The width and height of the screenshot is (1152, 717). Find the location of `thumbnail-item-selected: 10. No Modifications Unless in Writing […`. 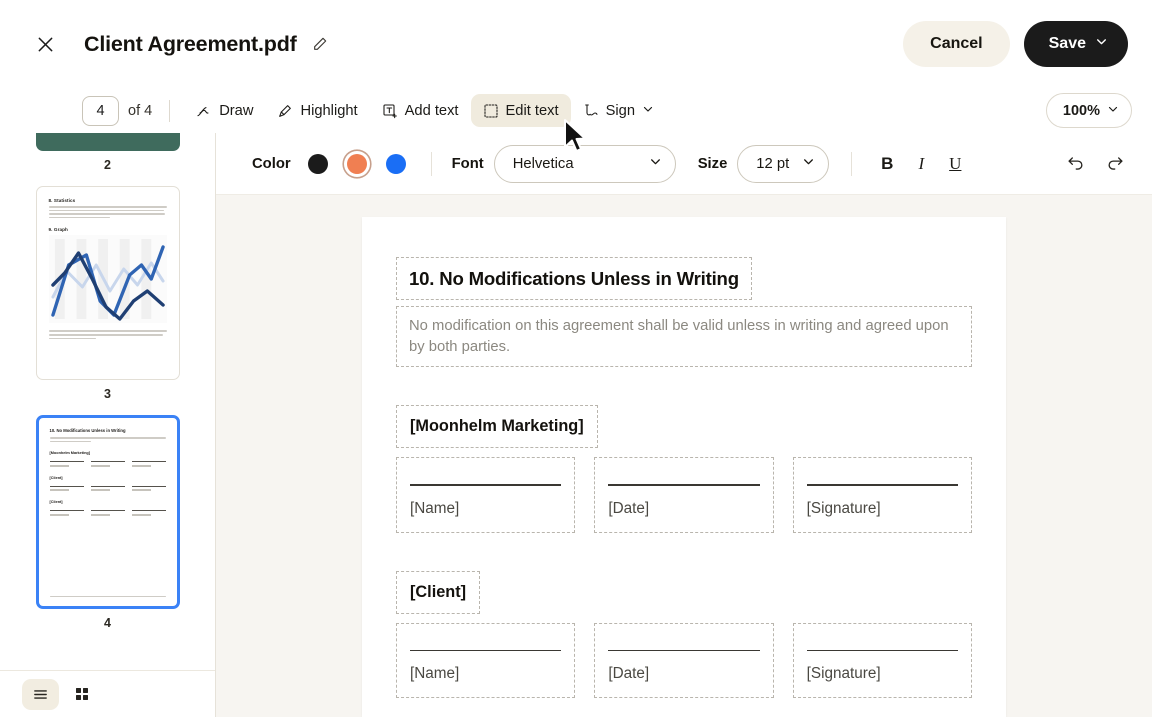

thumbnail-item-selected: 10. No Modifications Unless in Writing [… is located at coordinates (107, 529).